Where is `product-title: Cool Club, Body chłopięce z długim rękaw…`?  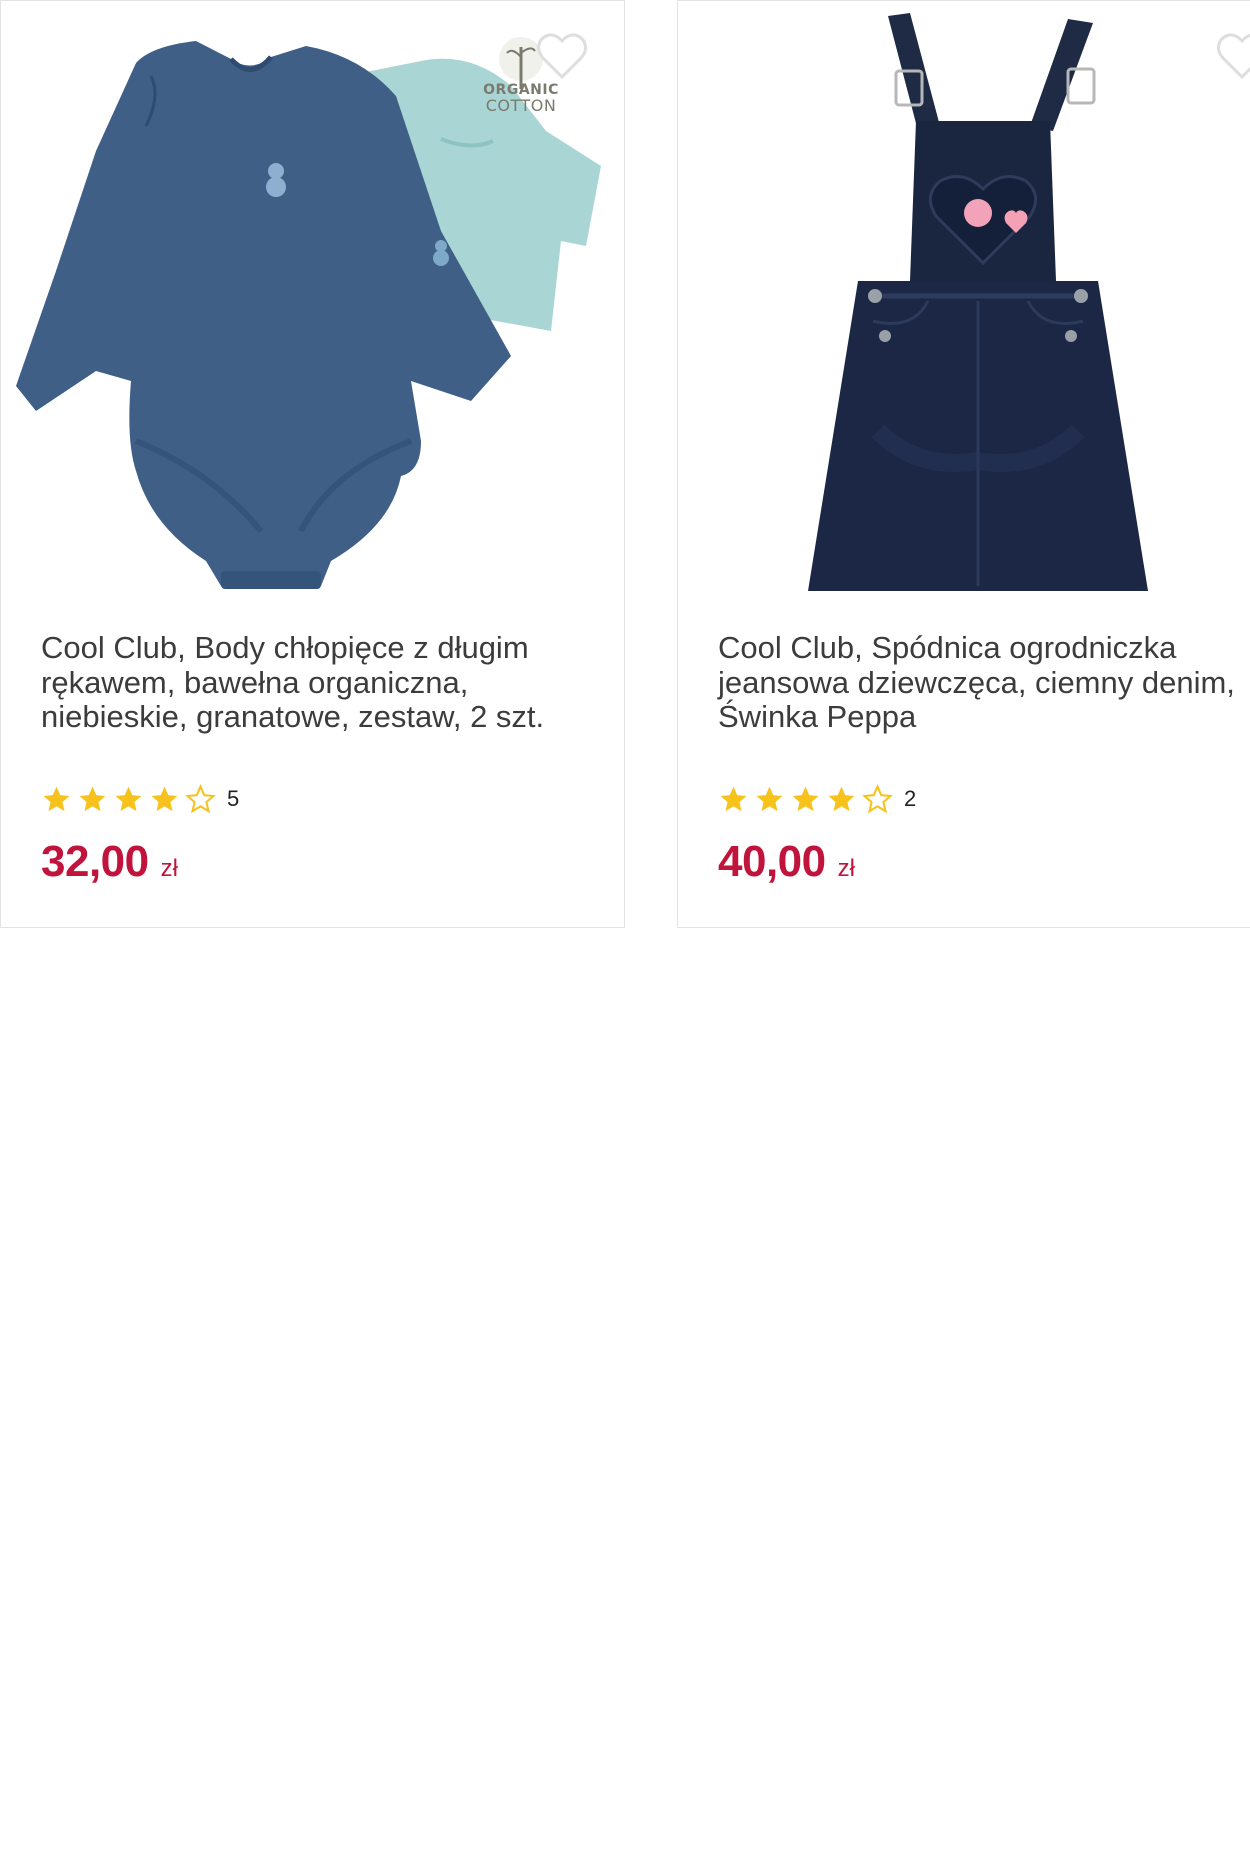
product-title: Cool Club, Body chłopięce z długim rękaw… is located at coordinates (313, 682).